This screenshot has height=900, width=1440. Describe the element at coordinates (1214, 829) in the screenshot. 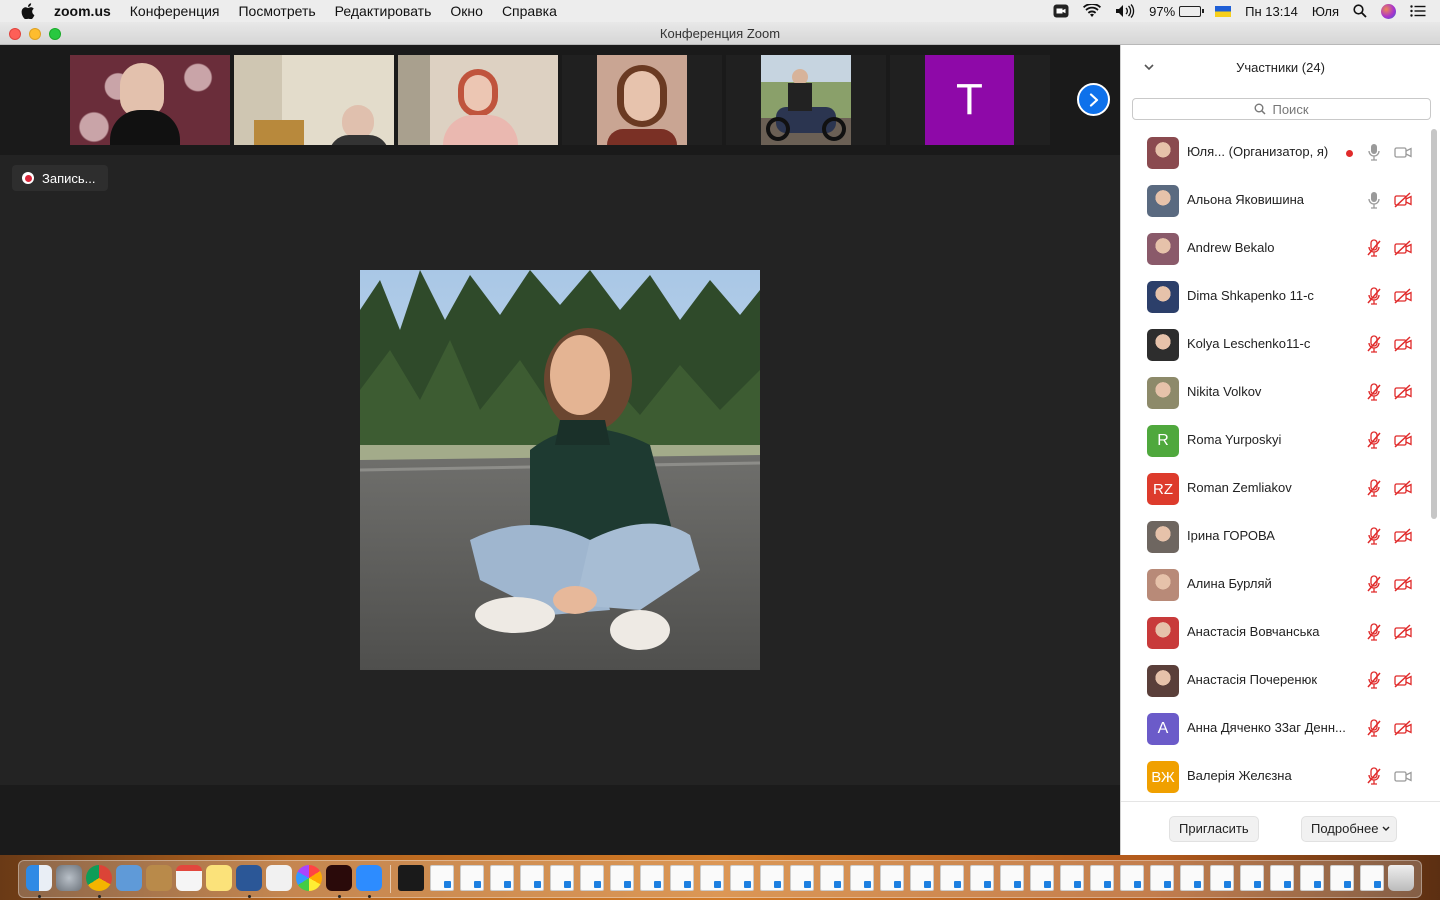

I see `invite-button: Пригласить` at that location.